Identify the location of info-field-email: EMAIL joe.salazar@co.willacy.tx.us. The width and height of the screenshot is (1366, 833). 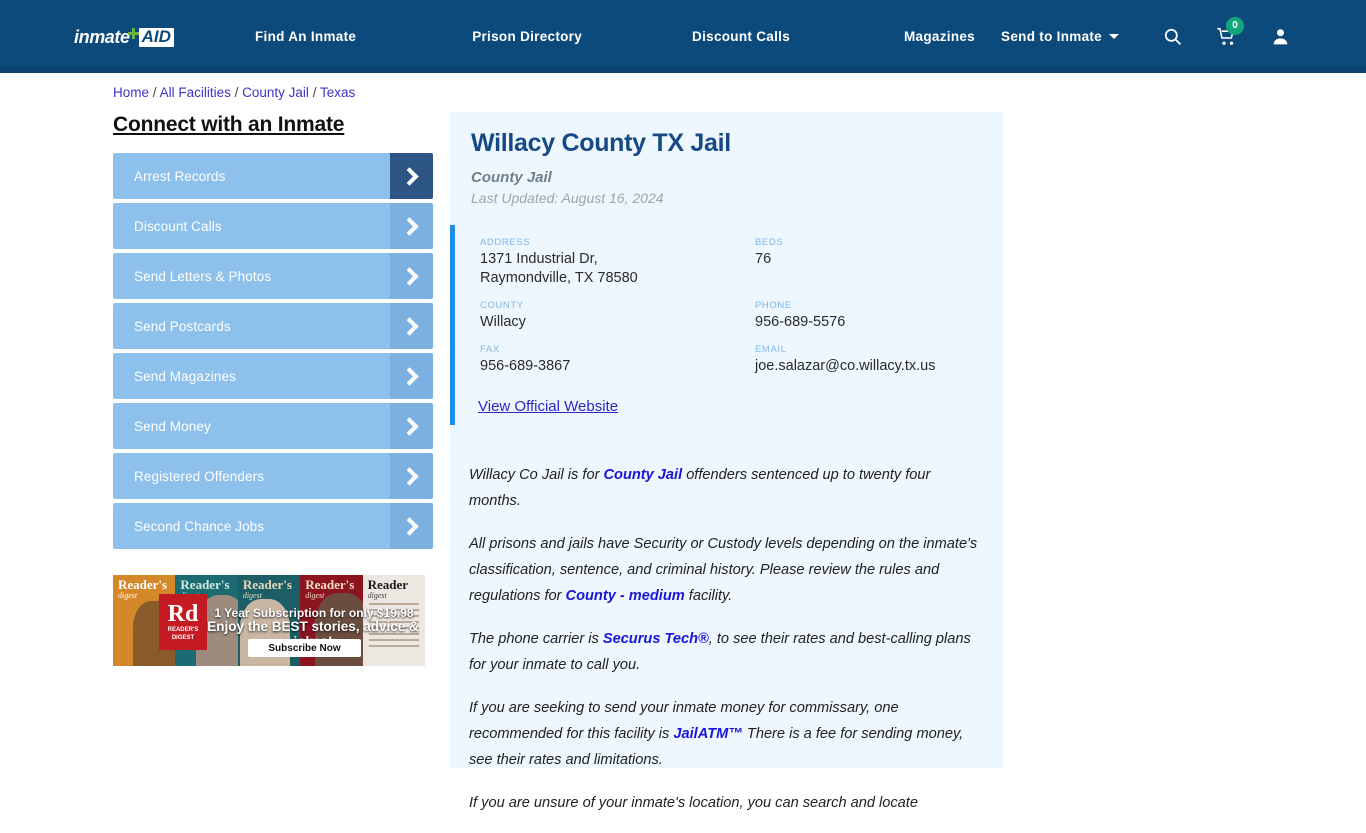
(872, 366).